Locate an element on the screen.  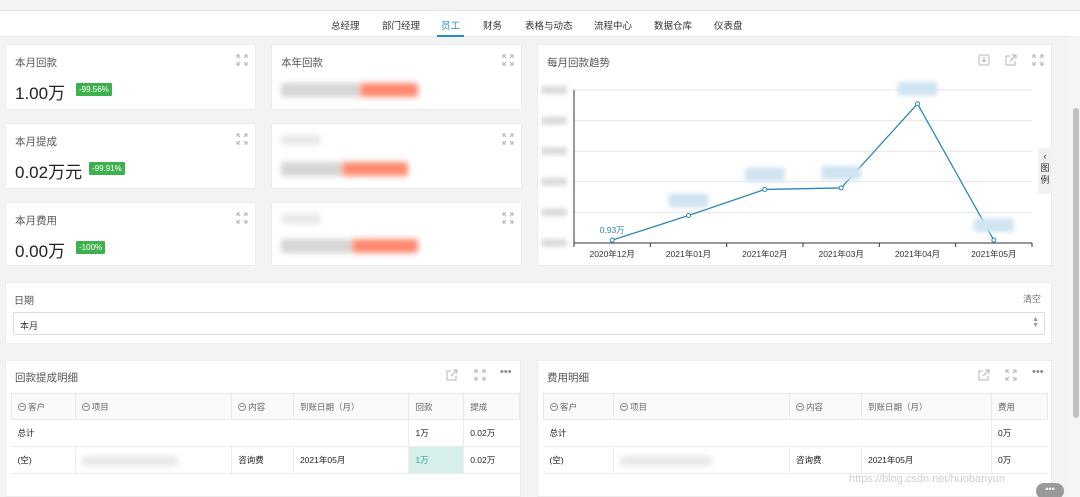
cell-commission: 0.02万 is located at coordinates (491, 460).